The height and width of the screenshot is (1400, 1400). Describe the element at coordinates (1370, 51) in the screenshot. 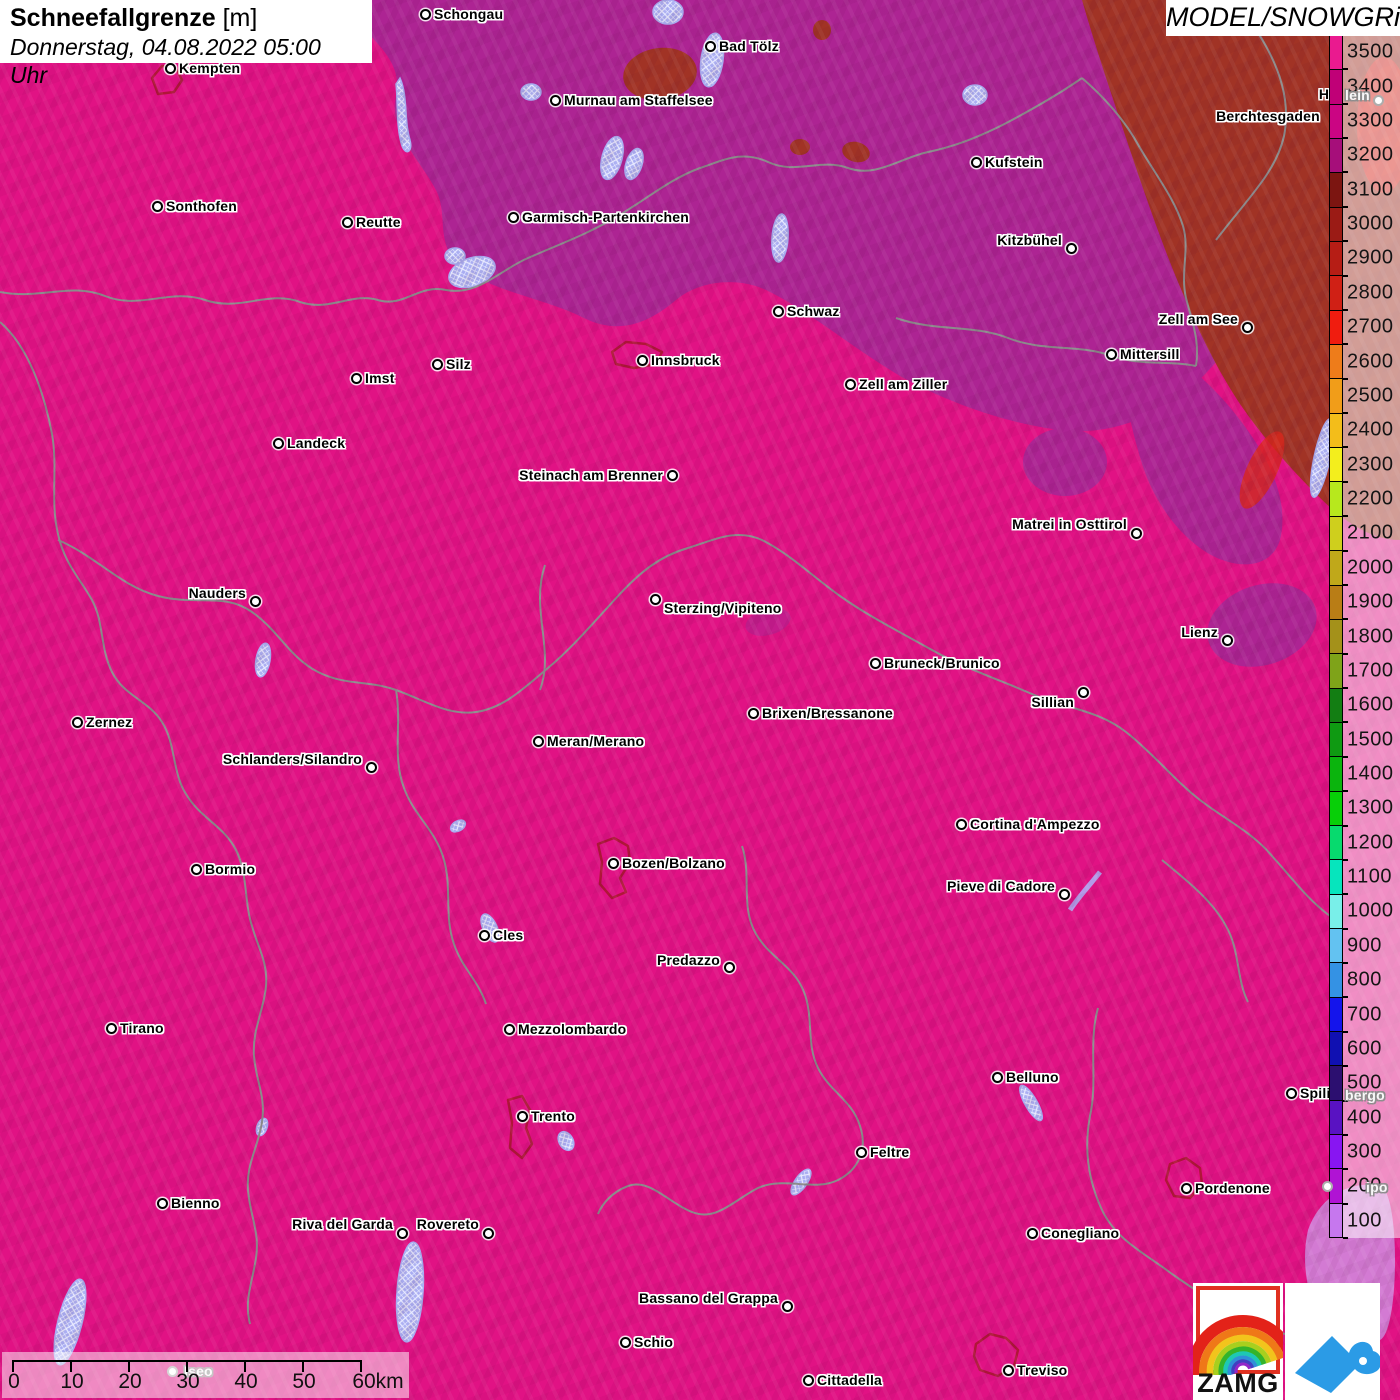

I see `colorbar-tick-label: 3500` at that location.